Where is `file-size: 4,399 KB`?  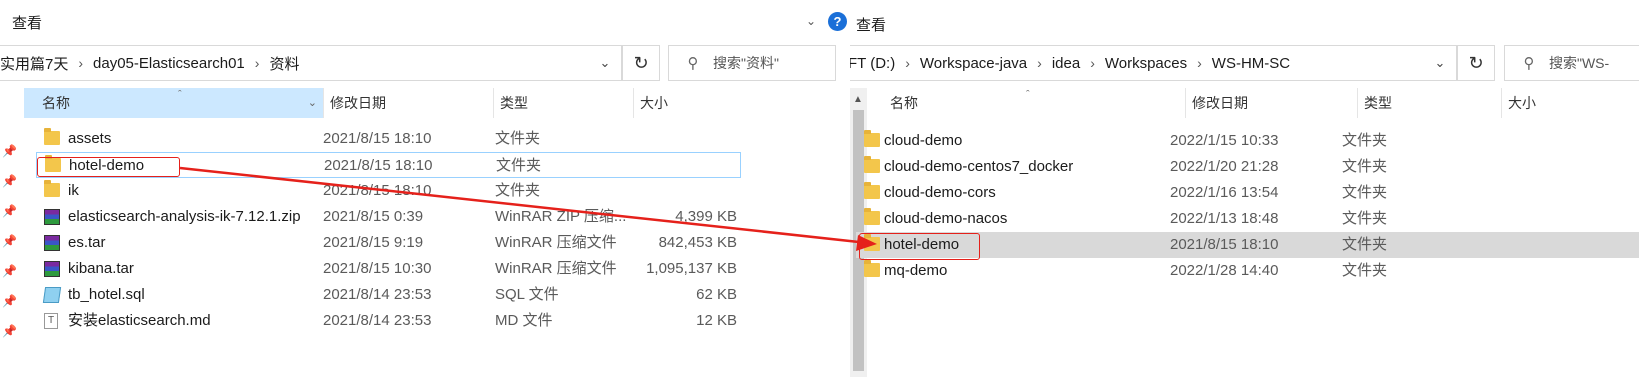
file-size: 4,399 KB is located at coordinates (706, 216).